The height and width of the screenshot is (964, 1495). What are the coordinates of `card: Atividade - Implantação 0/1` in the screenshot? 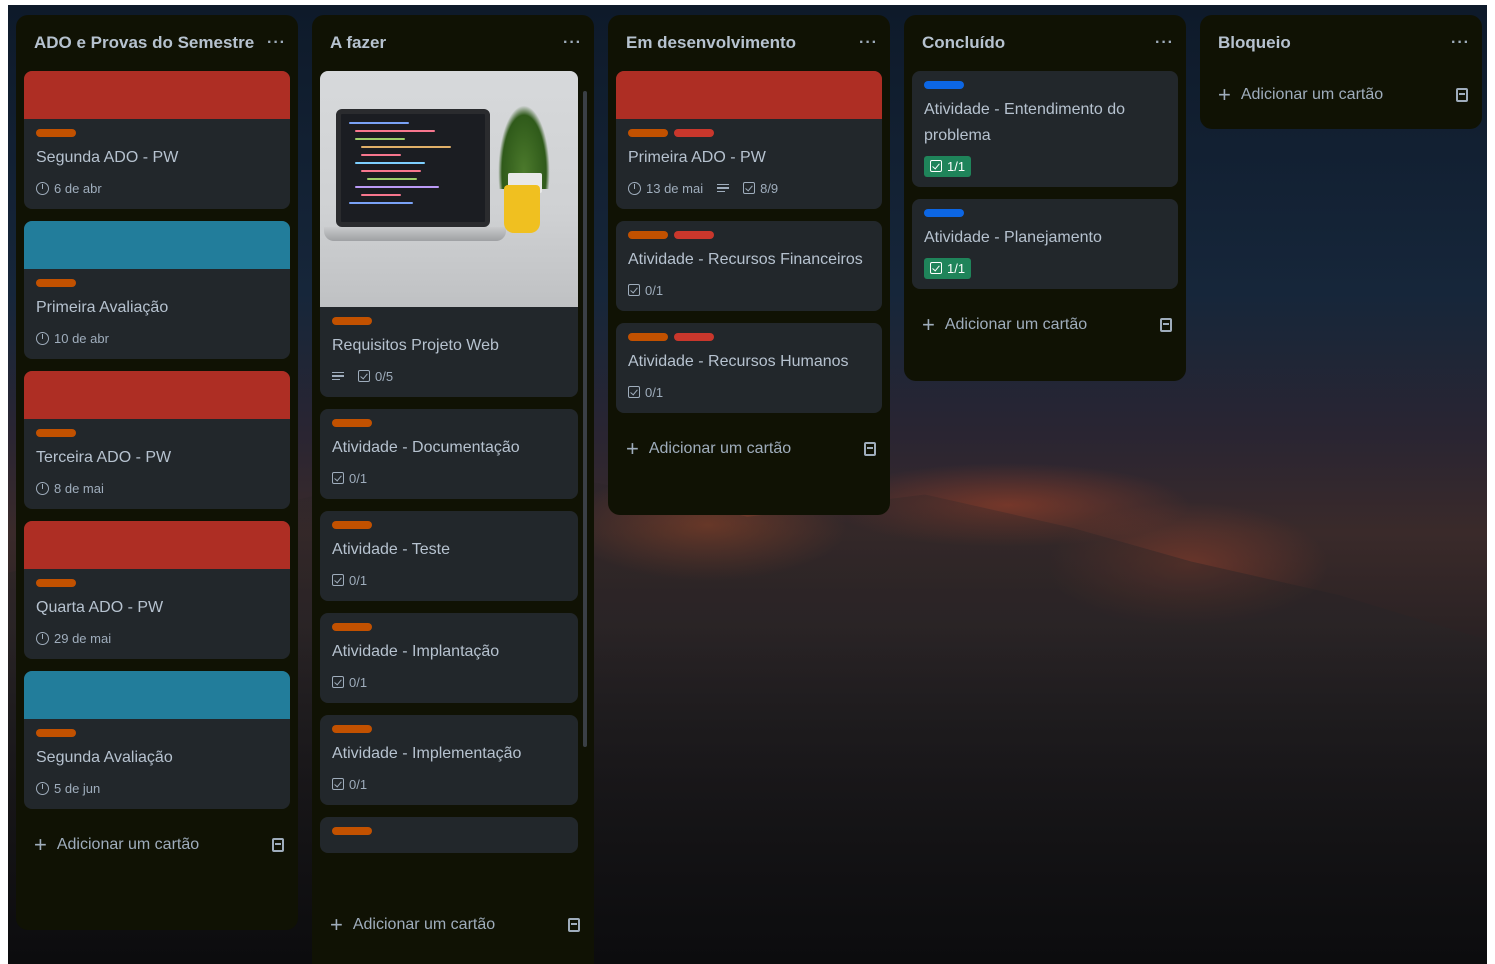 It's located at (449, 658).